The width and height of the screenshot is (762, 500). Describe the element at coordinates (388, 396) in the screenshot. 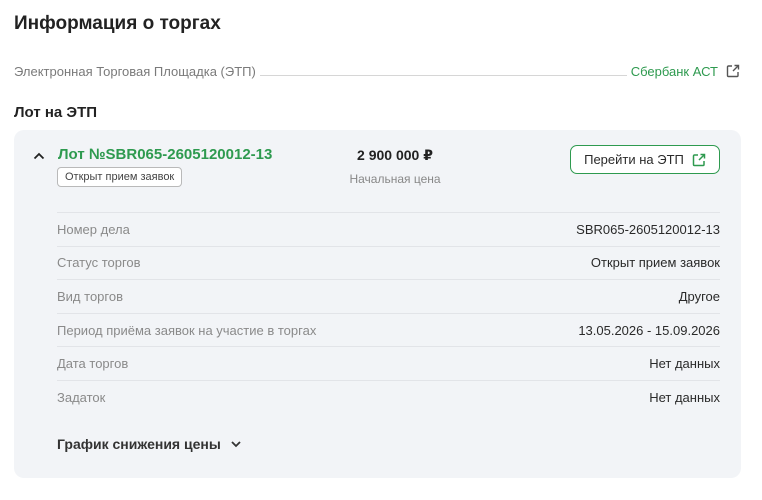

I see `detail-row: Задаток Нет данных` at that location.